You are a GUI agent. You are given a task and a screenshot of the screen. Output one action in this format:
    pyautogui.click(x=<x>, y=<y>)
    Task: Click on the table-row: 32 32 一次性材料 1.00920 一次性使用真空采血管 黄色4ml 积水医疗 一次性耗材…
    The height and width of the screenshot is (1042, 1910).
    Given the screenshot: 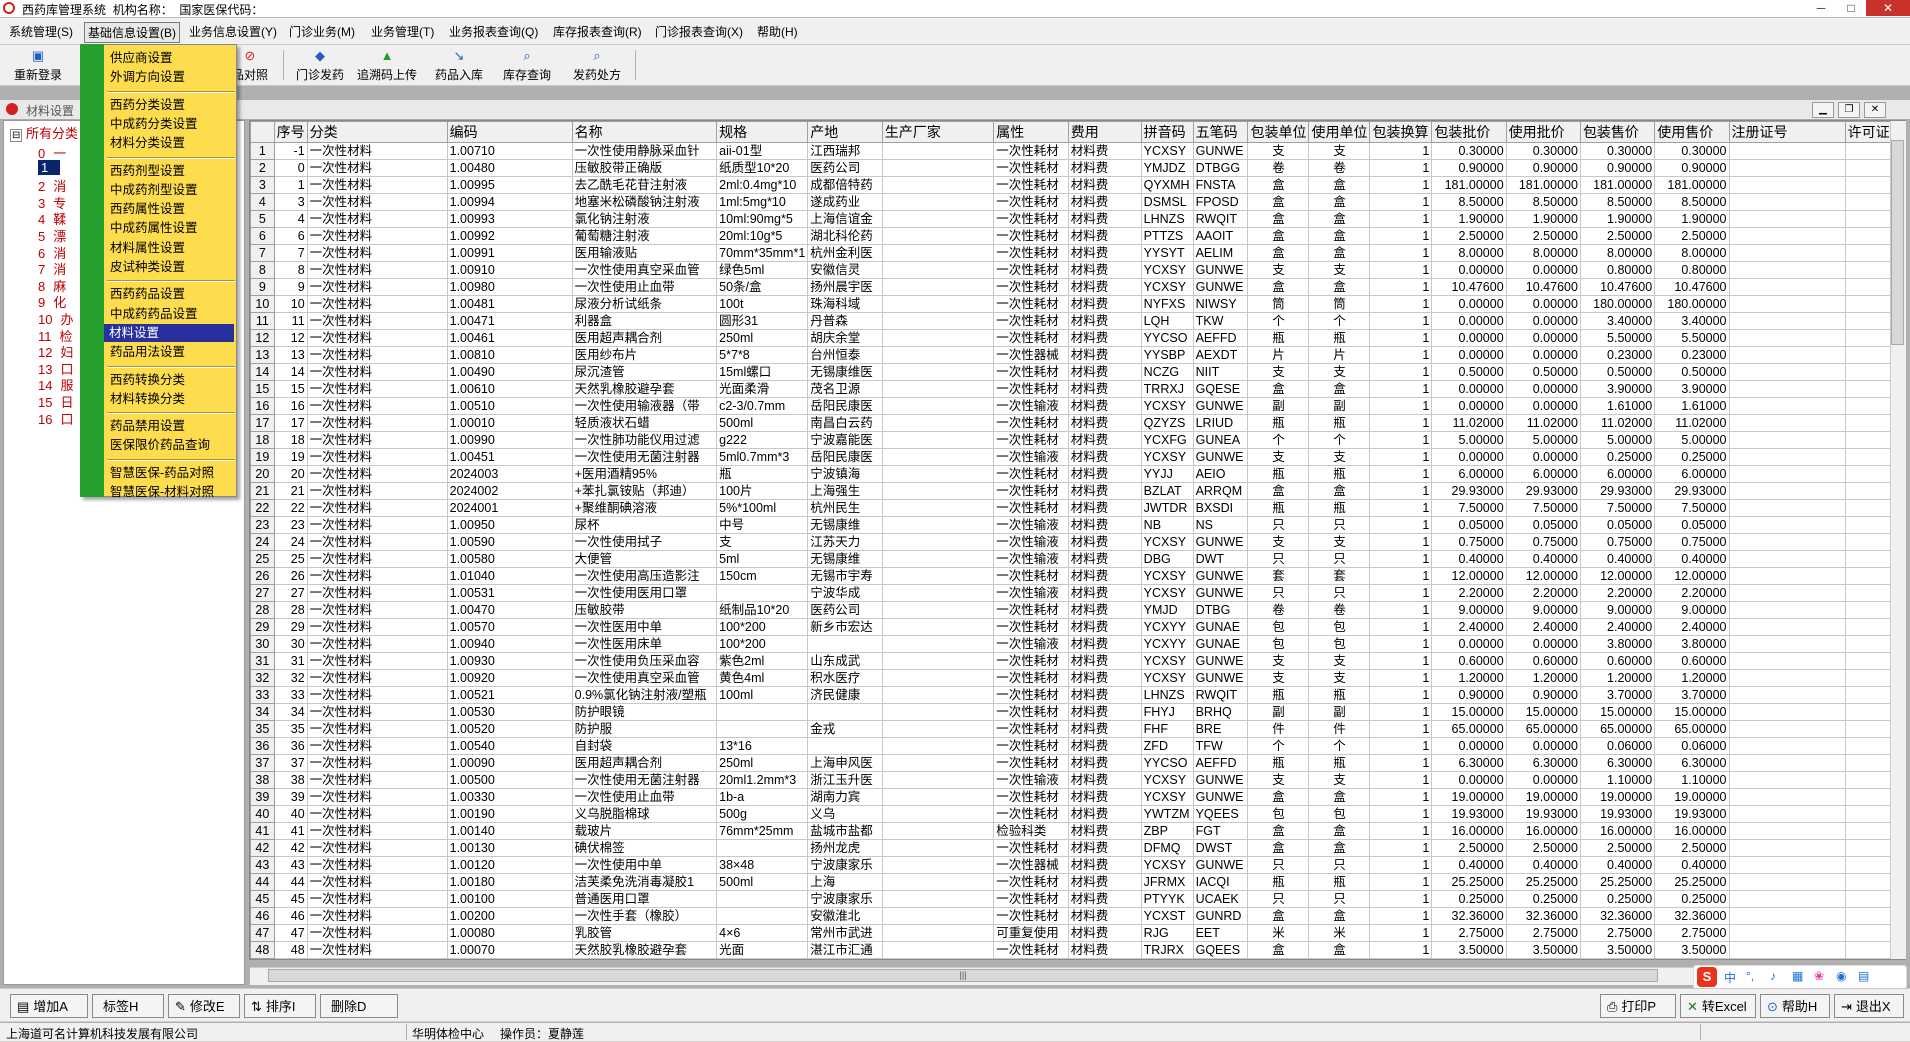 What is the action you would take?
    pyautogui.click(x=1077, y=678)
    